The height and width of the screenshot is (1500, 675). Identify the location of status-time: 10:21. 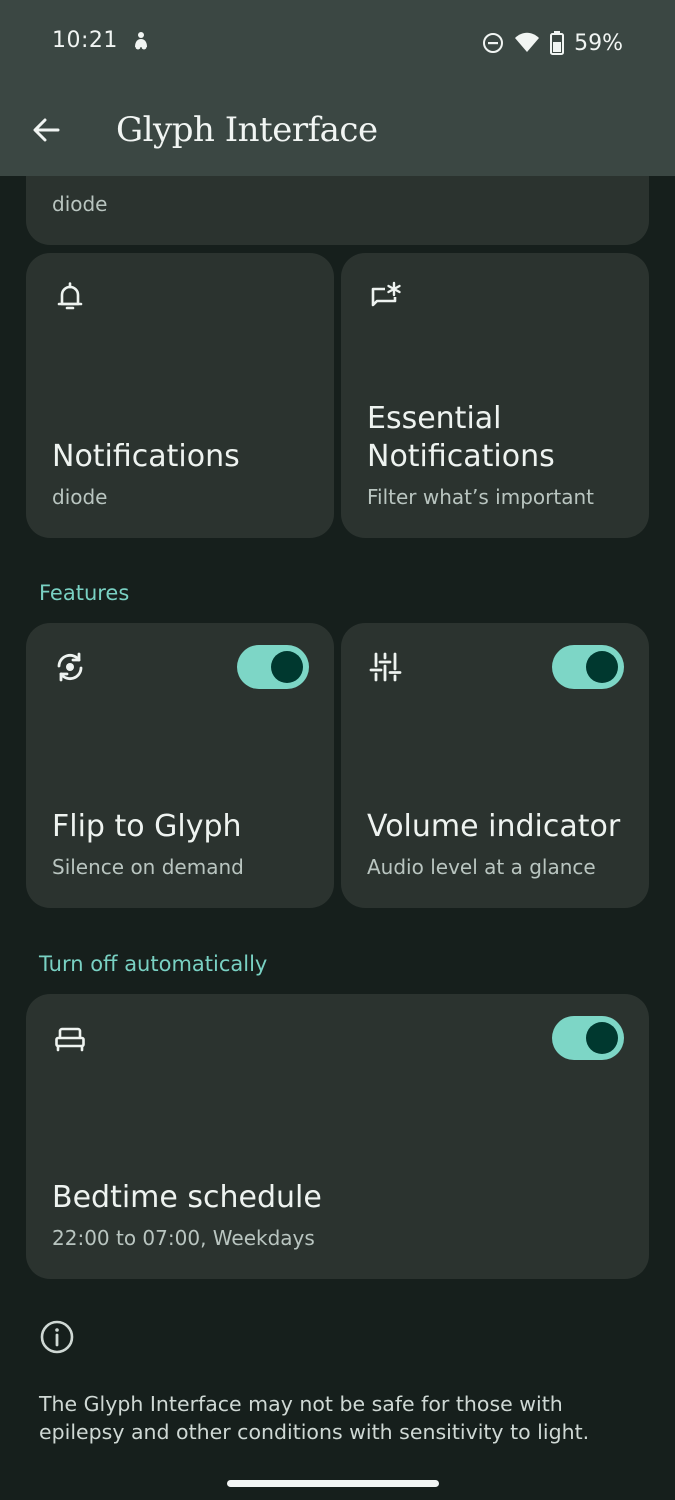
(85, 40).